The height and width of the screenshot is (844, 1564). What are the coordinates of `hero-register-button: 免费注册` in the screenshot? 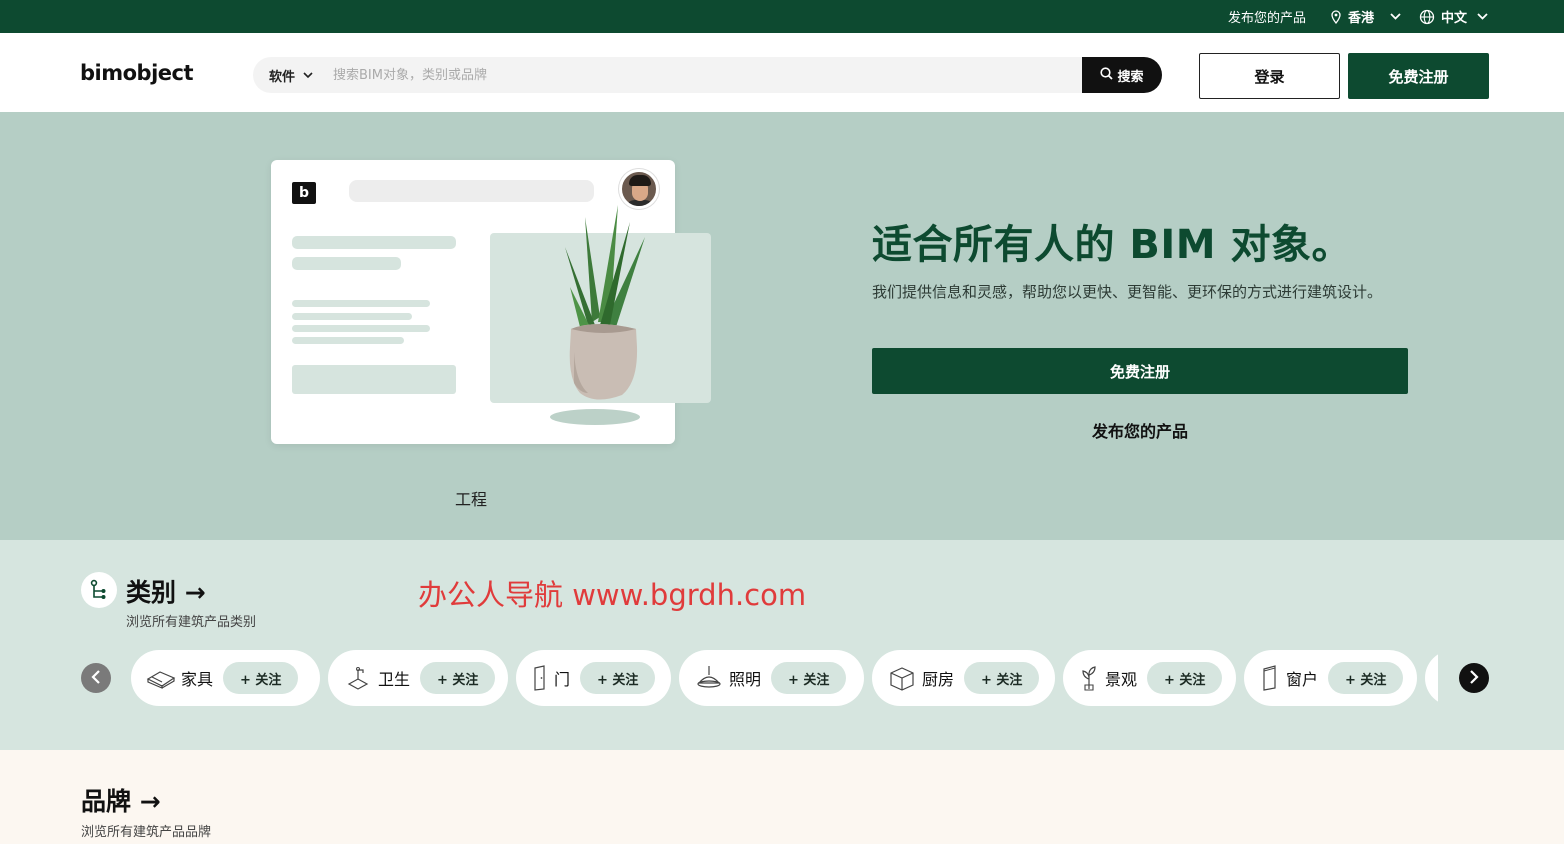 It's located at (1140, 371).